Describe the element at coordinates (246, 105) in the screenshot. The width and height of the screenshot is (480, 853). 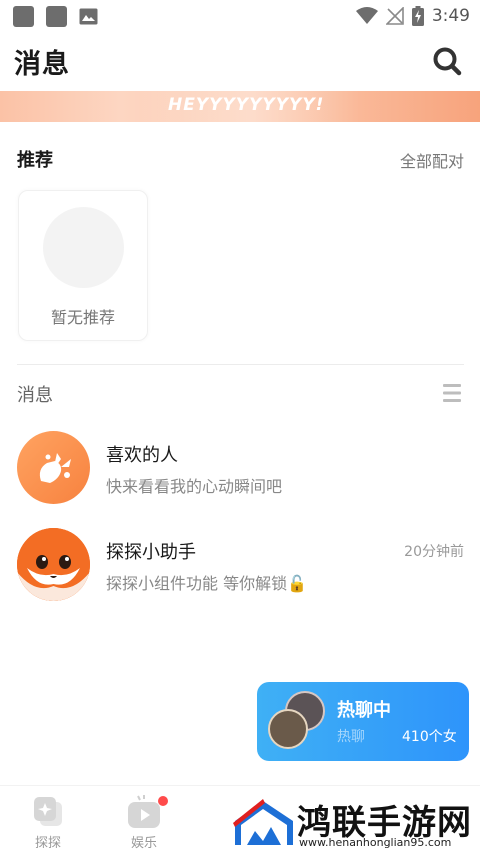
I see `banner-text: HEYYYYYYYYY!` at that location.